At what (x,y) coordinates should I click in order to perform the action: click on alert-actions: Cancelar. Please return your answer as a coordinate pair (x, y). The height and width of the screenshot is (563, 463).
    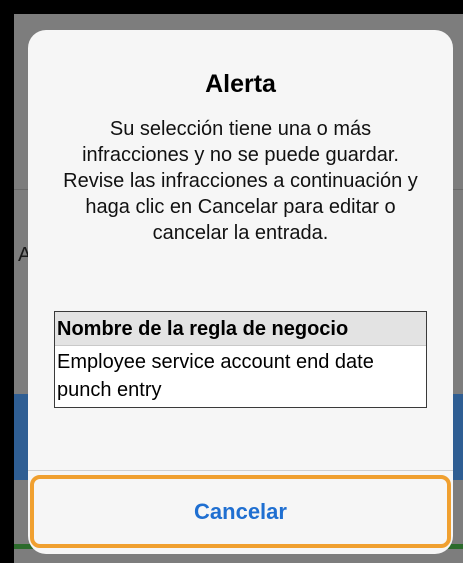
    Looking at the image, I should click on (240, 512).